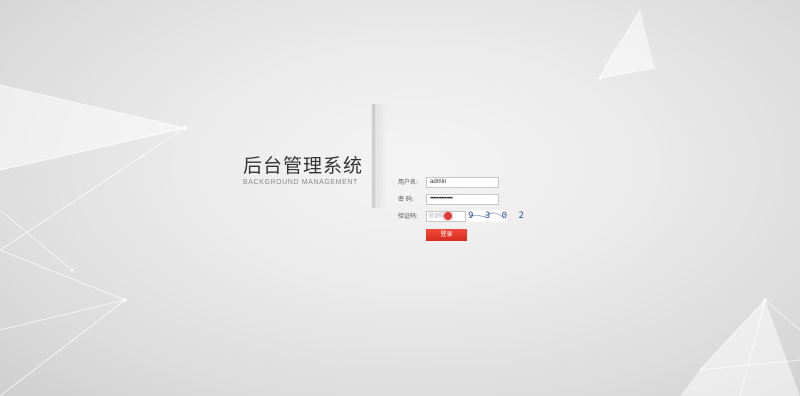 This screenshot has width=800, height=396. What do you see at coordinates (446, 235) in the screenshot?
I see `login-button: 登录` at bounding box center [446, 235].